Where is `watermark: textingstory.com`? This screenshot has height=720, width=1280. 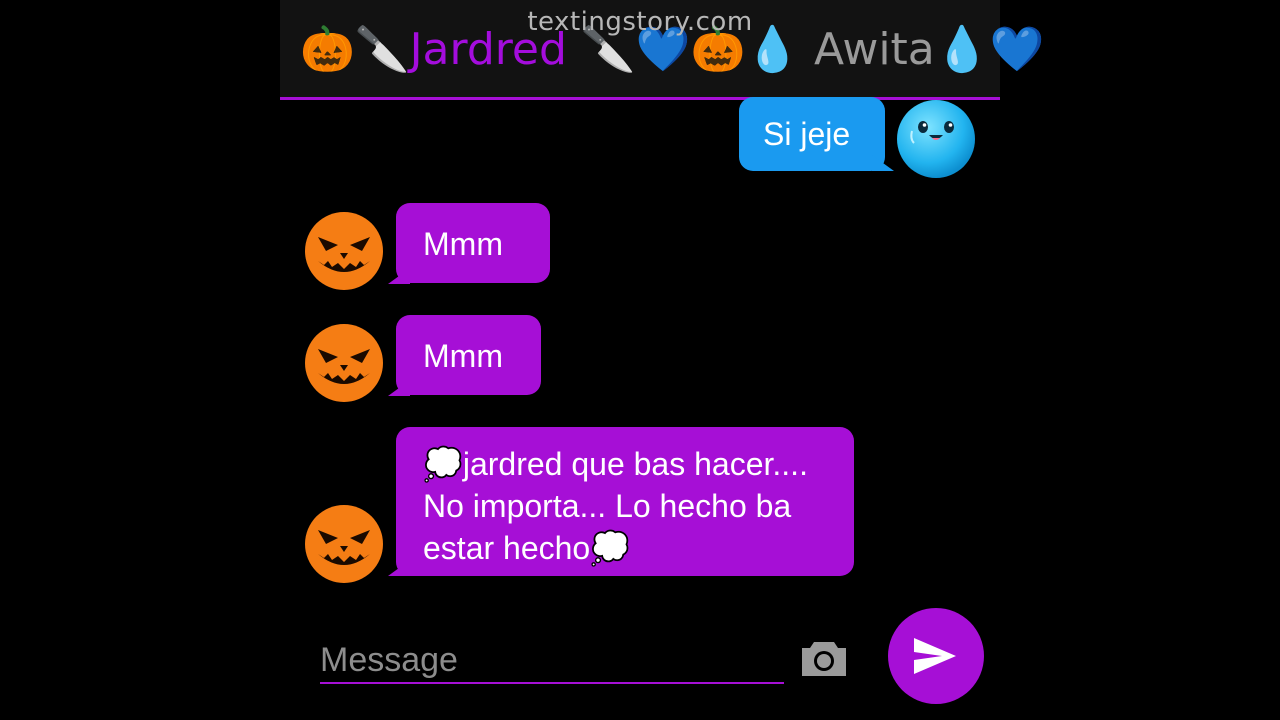 watermark: textingstory.com is located at coordinates (640, 22).